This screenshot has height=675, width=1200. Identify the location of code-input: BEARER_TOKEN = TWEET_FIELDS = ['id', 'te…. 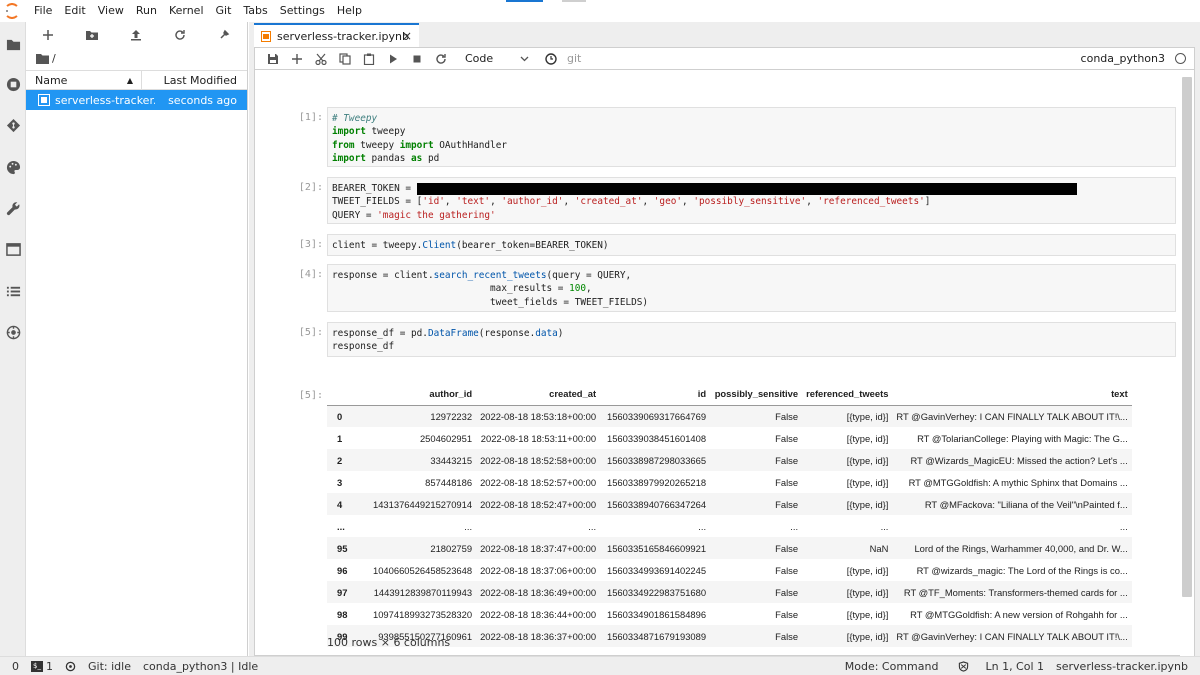
(751, 200).